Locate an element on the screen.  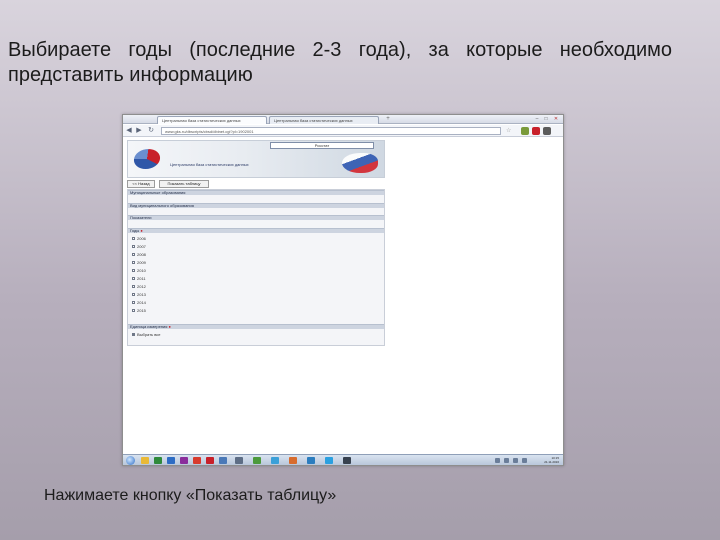
year-option: 2013 is located at coordinates (139, 294).